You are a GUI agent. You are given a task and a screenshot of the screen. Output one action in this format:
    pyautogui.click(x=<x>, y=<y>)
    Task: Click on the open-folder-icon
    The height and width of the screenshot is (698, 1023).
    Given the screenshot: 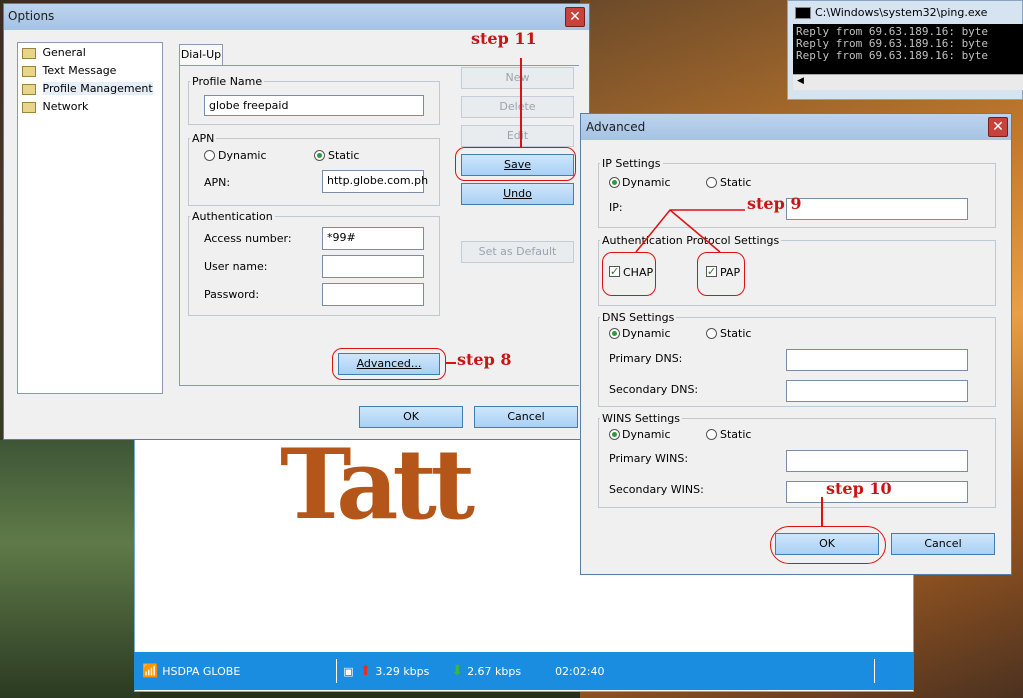 What is the action you would take?
    pyautogui.click(x=29, y=89)
    